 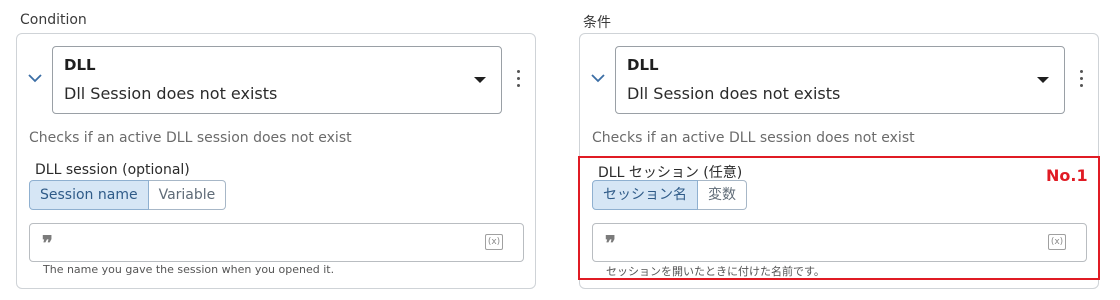 I want to click on annotation-label: No.1, so click(x=1067, y=175).